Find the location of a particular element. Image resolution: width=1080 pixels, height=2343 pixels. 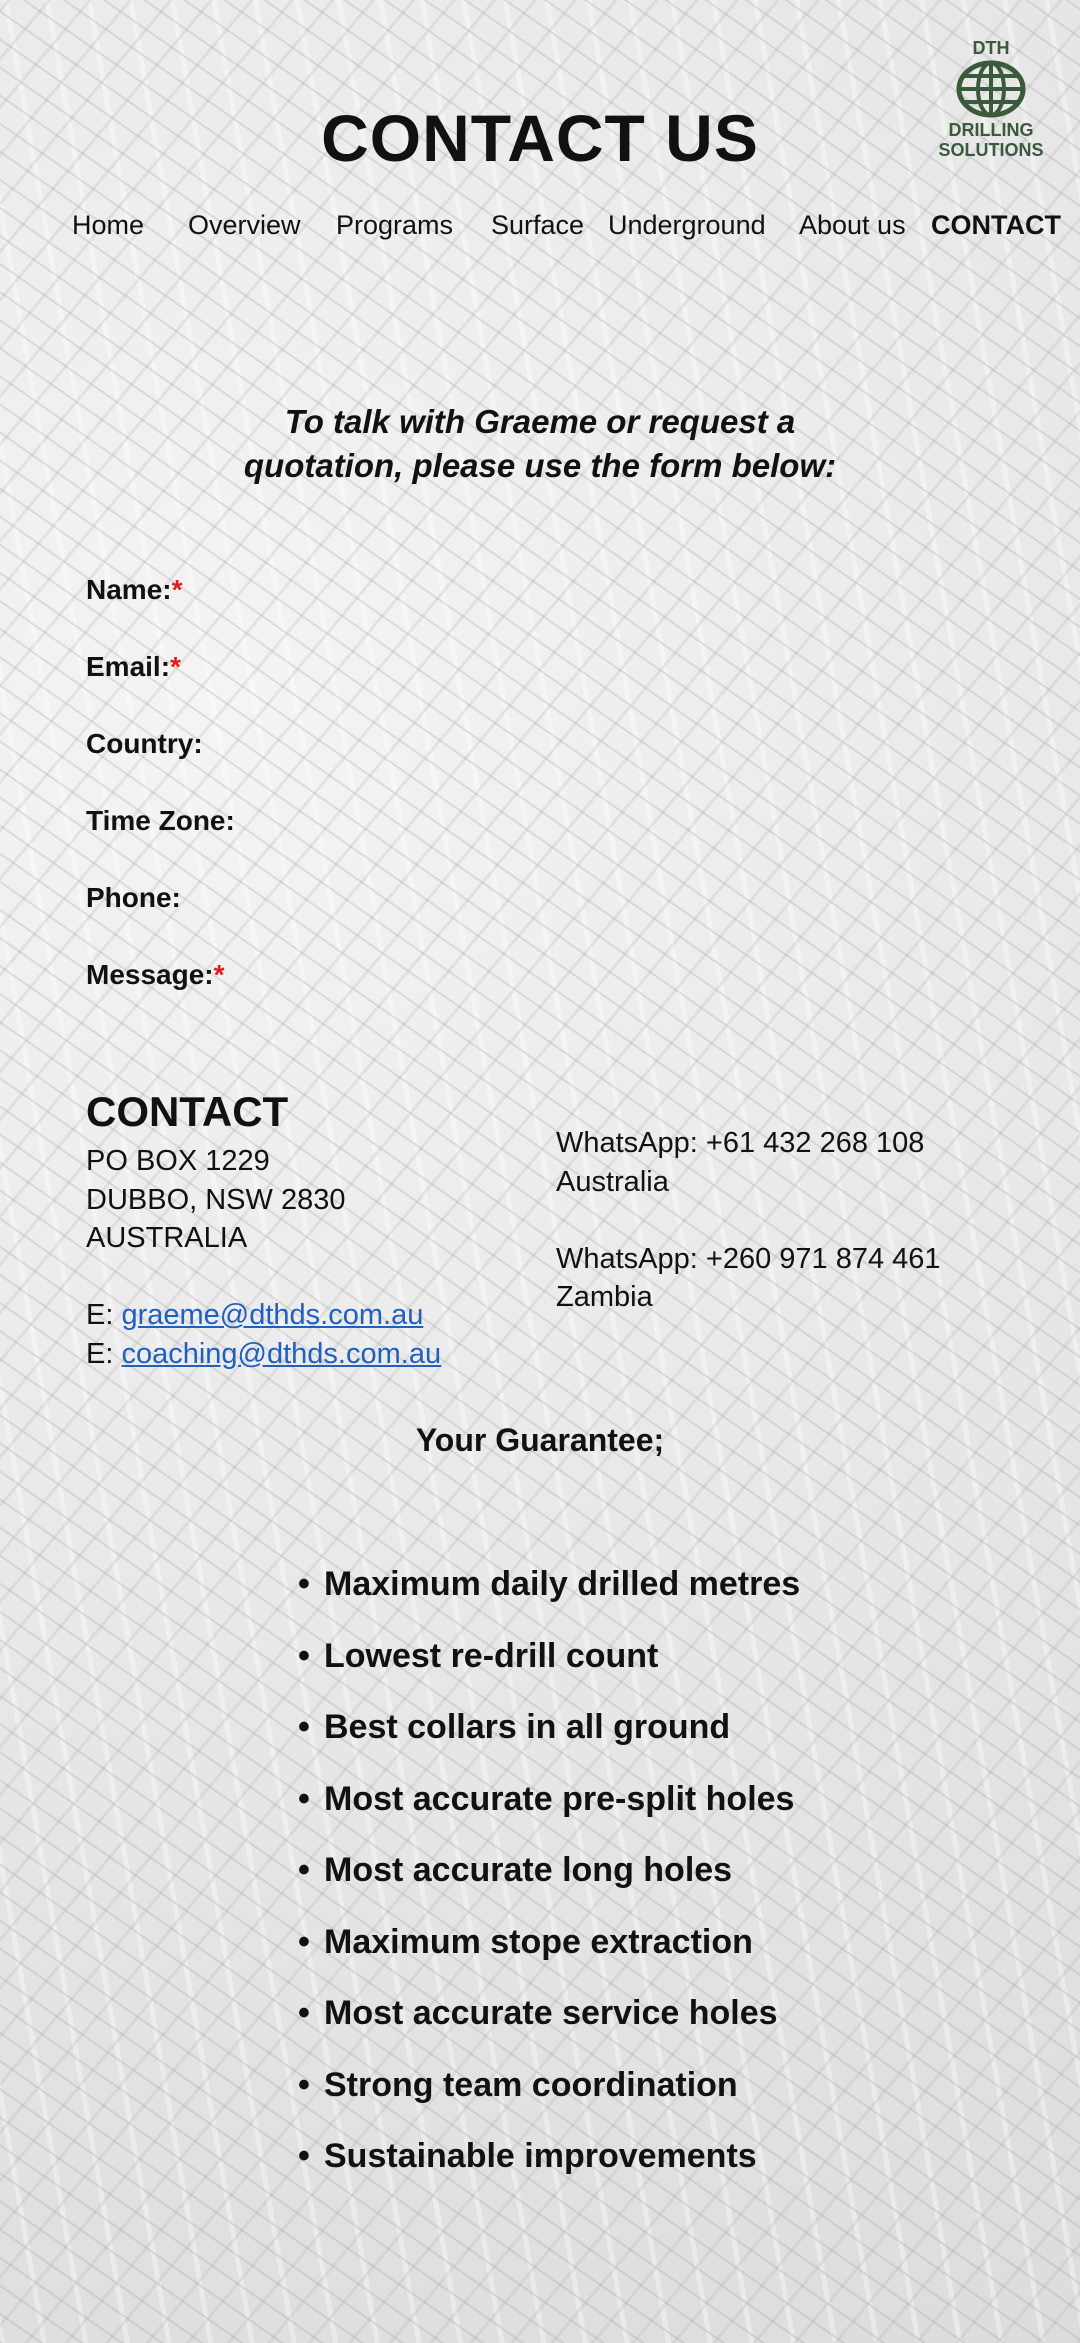

list-item: • Most accurate long holes is located at coordinates (515, 1870).